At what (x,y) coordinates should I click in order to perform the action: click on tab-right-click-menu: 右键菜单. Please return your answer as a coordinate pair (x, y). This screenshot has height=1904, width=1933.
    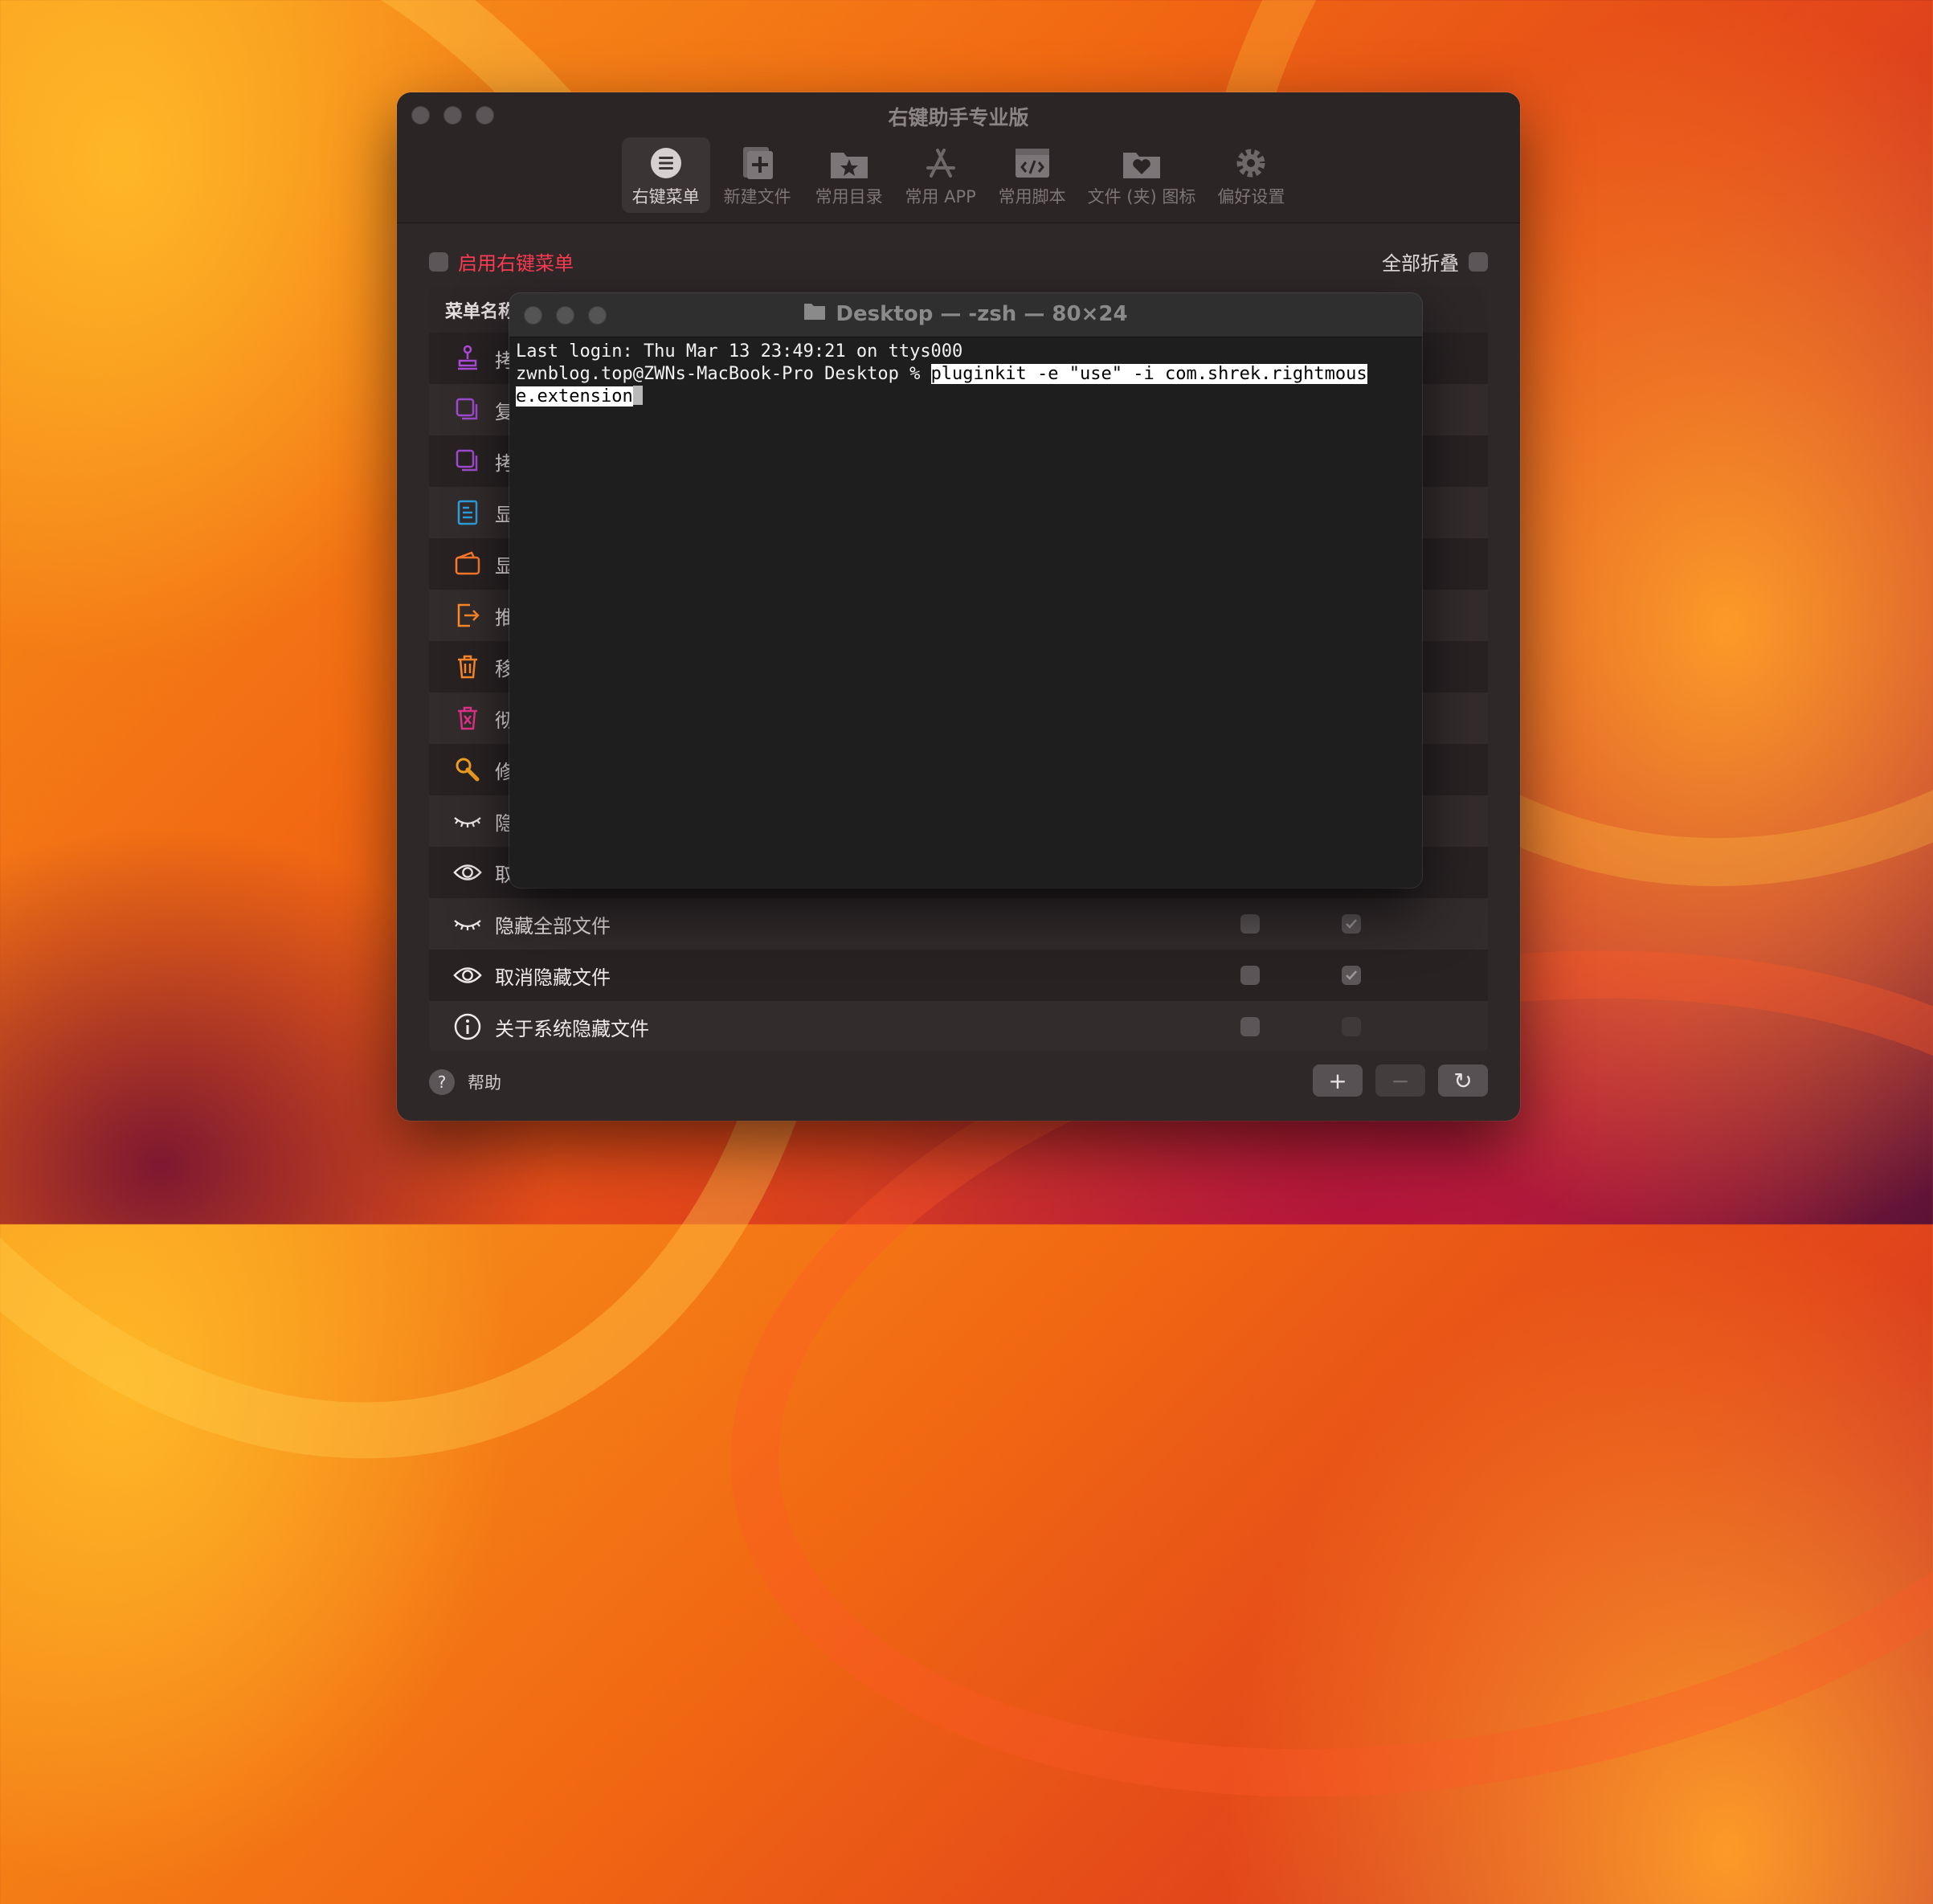
    Looking at the image, I should click on (665, 175).